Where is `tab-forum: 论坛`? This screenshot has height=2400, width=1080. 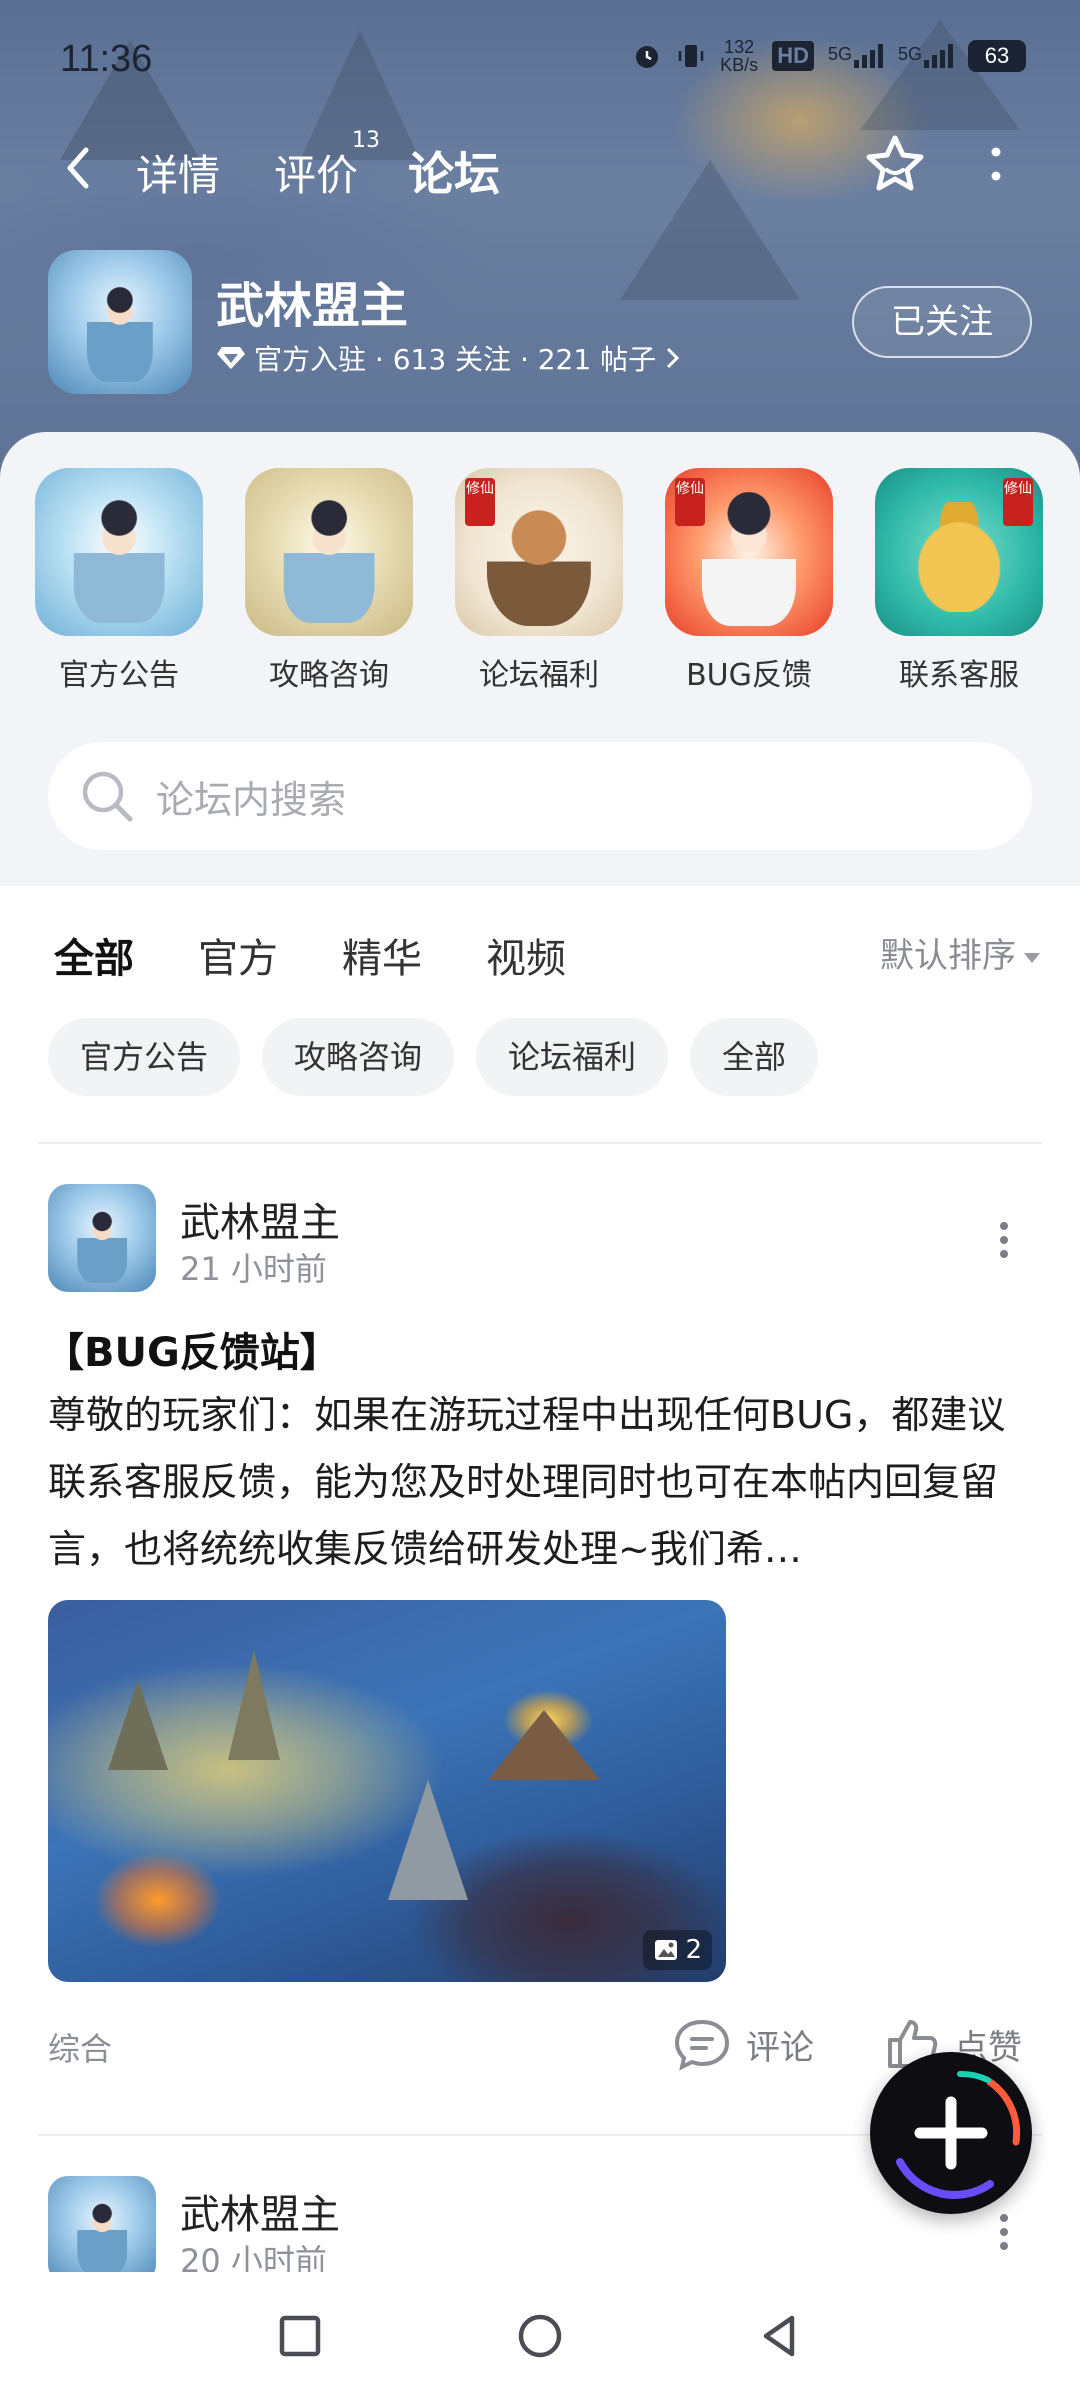
tab-forum: 论坛 is located at coordinates (454, 171).